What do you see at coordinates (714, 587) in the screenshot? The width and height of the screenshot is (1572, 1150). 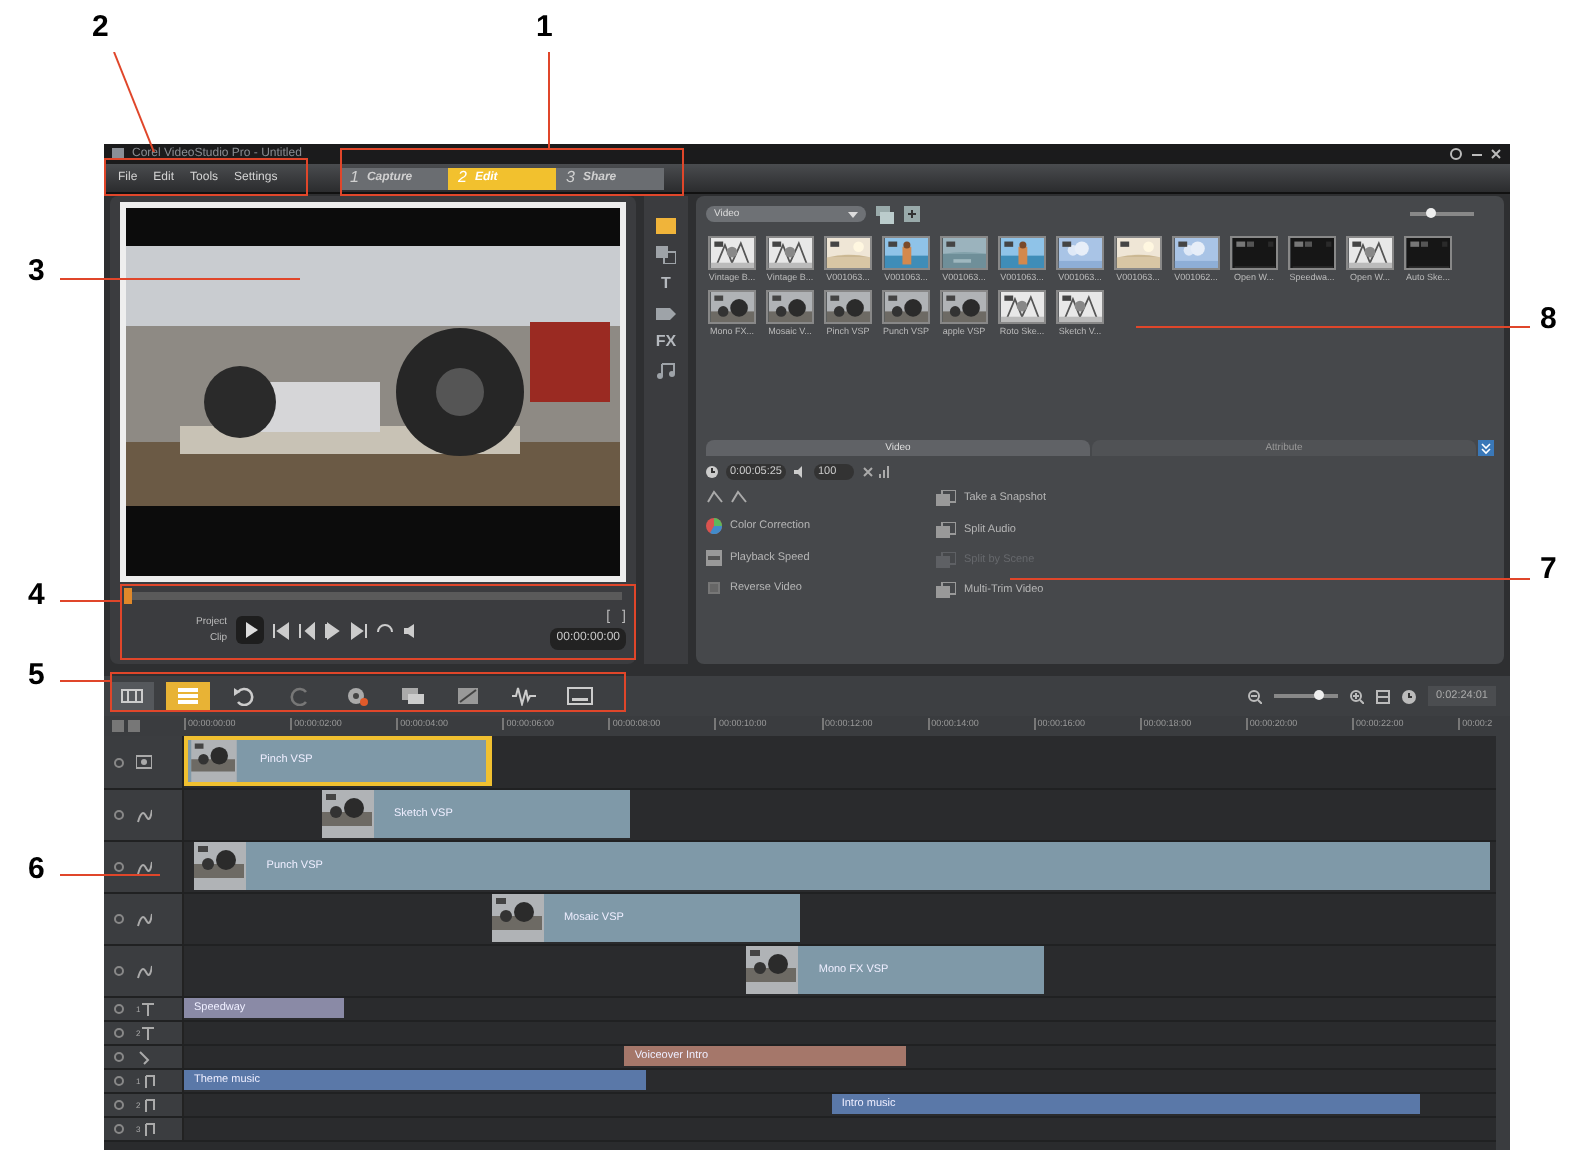 I see `checkbox` at bounding box center [714, 587].